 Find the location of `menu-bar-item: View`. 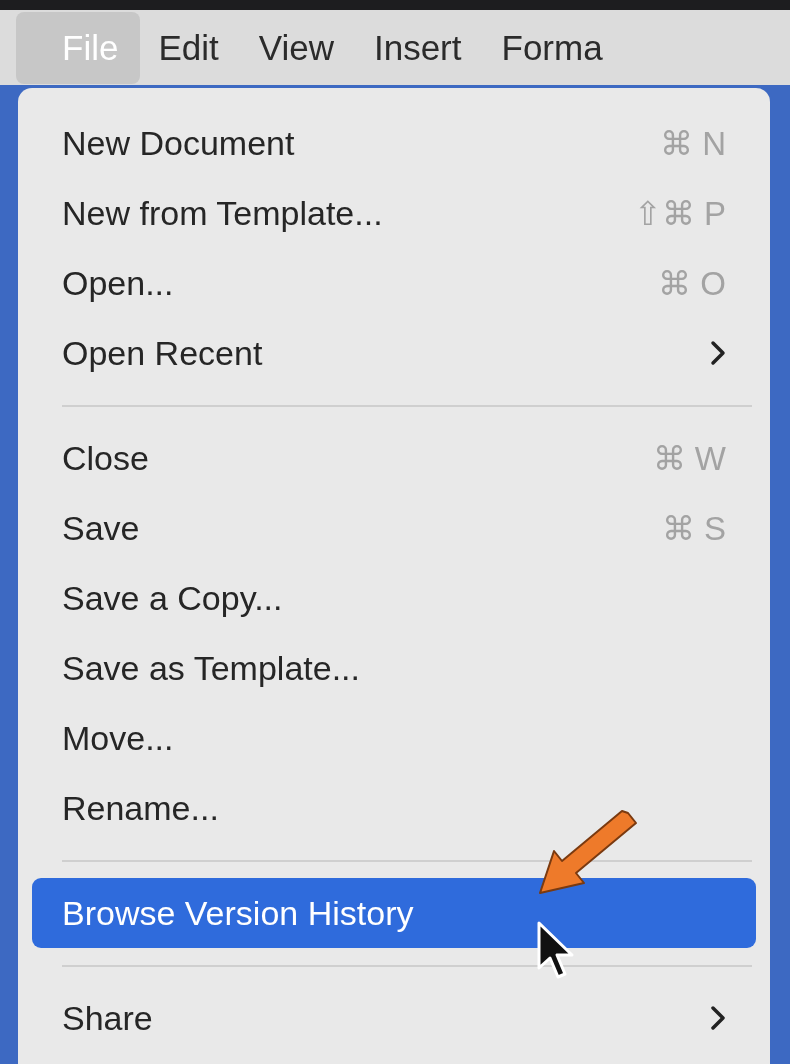

menu-bar-item: View is located at coordinates (298, 47).